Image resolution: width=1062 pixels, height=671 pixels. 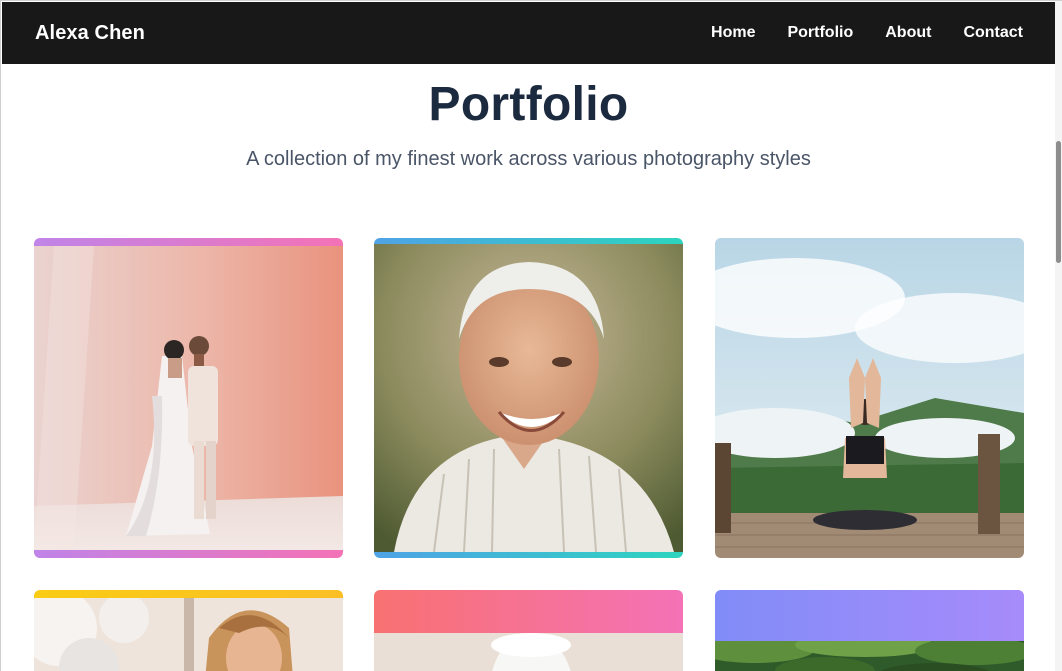 What do you see at coordinates (90, 33) in the screenshot?
I see `brand-logo: Alexa Chen` at bounding box center [90, 33].